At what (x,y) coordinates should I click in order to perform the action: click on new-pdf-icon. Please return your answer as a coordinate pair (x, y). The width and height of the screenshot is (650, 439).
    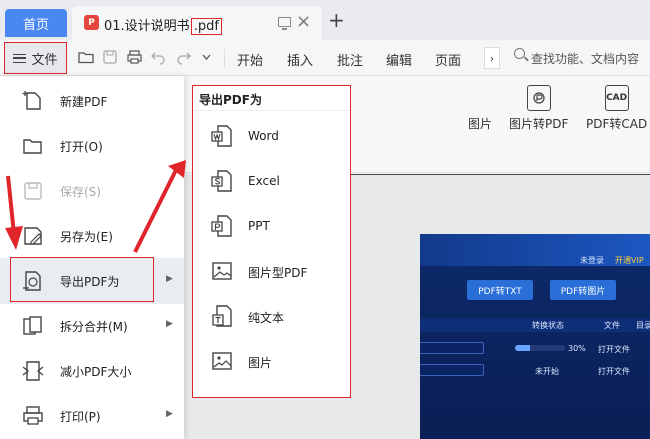
    Looking at the image, I should click on (31, 100).